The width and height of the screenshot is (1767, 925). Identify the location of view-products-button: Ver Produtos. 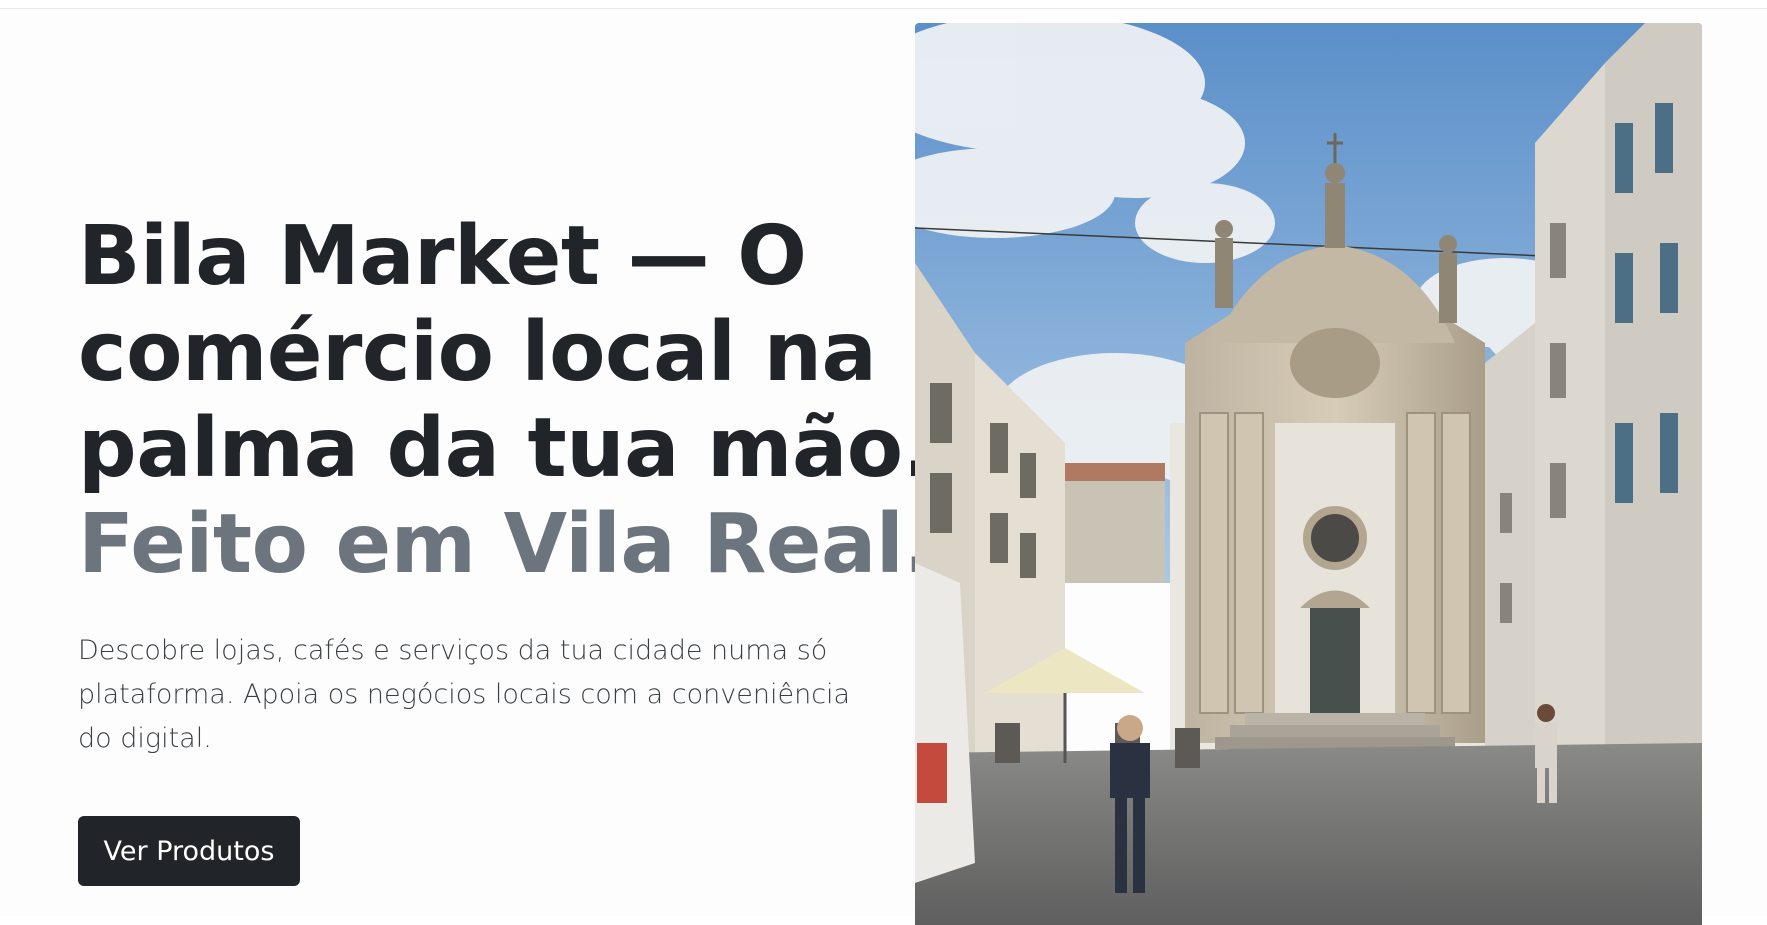
(189, 851).